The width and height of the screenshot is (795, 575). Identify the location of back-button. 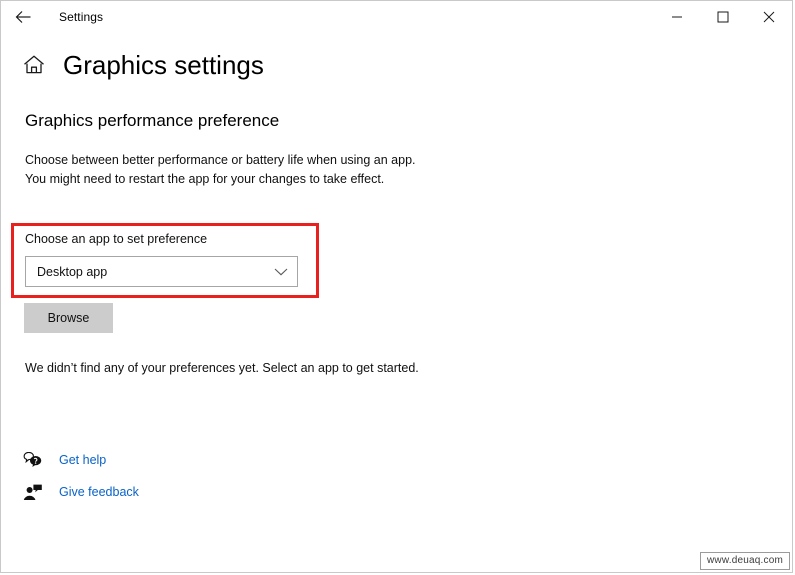
(23, 16).